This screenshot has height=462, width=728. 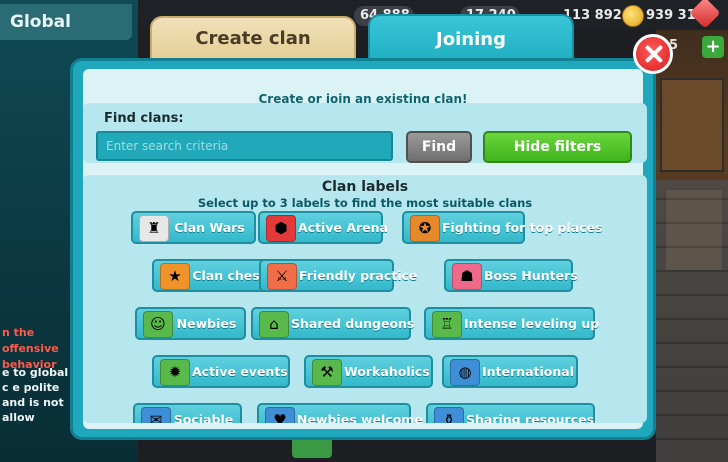 I want to click on clan-label-chip: ☺ Newbies, so click(x=190, y=323).